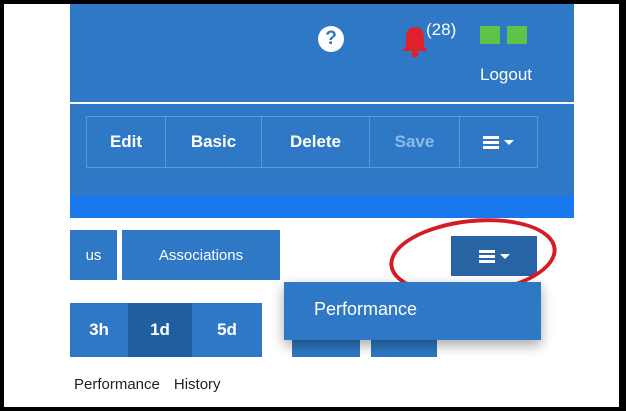  What do you see at coordinates (197, 384) in the screenshot?
I see `subtab-history: History` at bounding box center [197, 384].